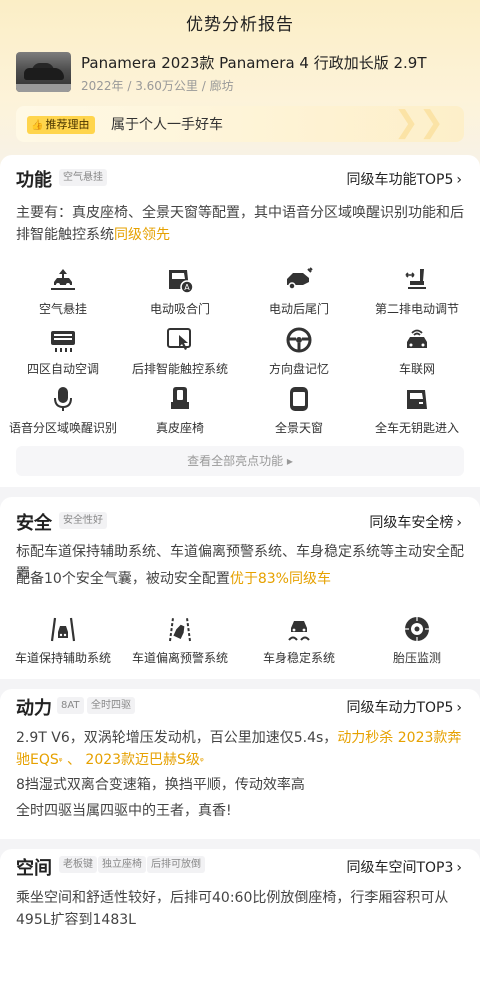 The height and width of the screenshot is (986, 480). I want to click on space-tag-fold-rear: 后排可放倒, so click(176, 864).